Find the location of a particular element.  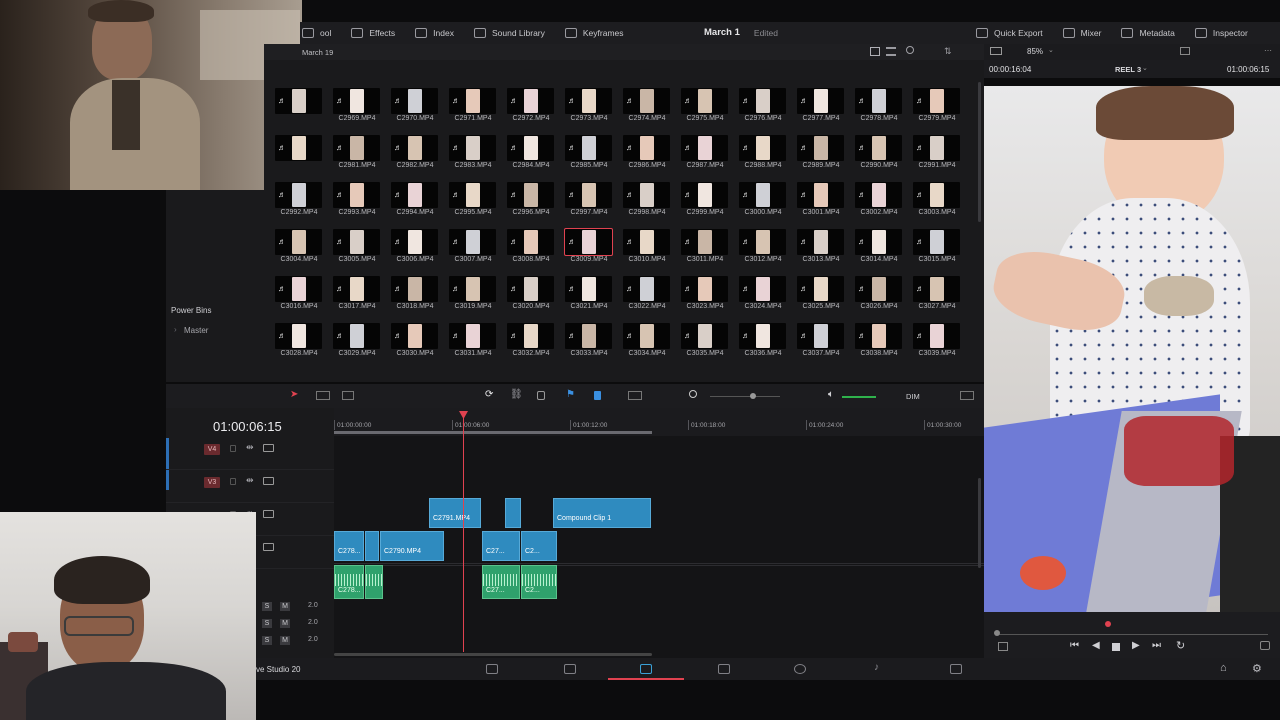

media-clip: ♬ C2979.MP4 is located at coordinates (937, 109).